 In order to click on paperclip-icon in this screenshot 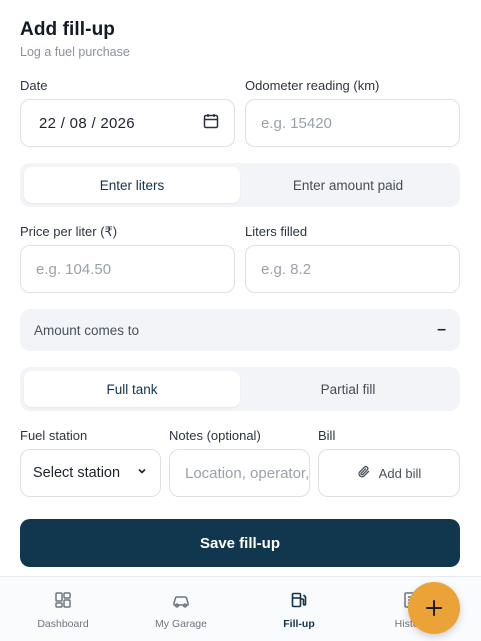, I will do `click(364, 473)`.